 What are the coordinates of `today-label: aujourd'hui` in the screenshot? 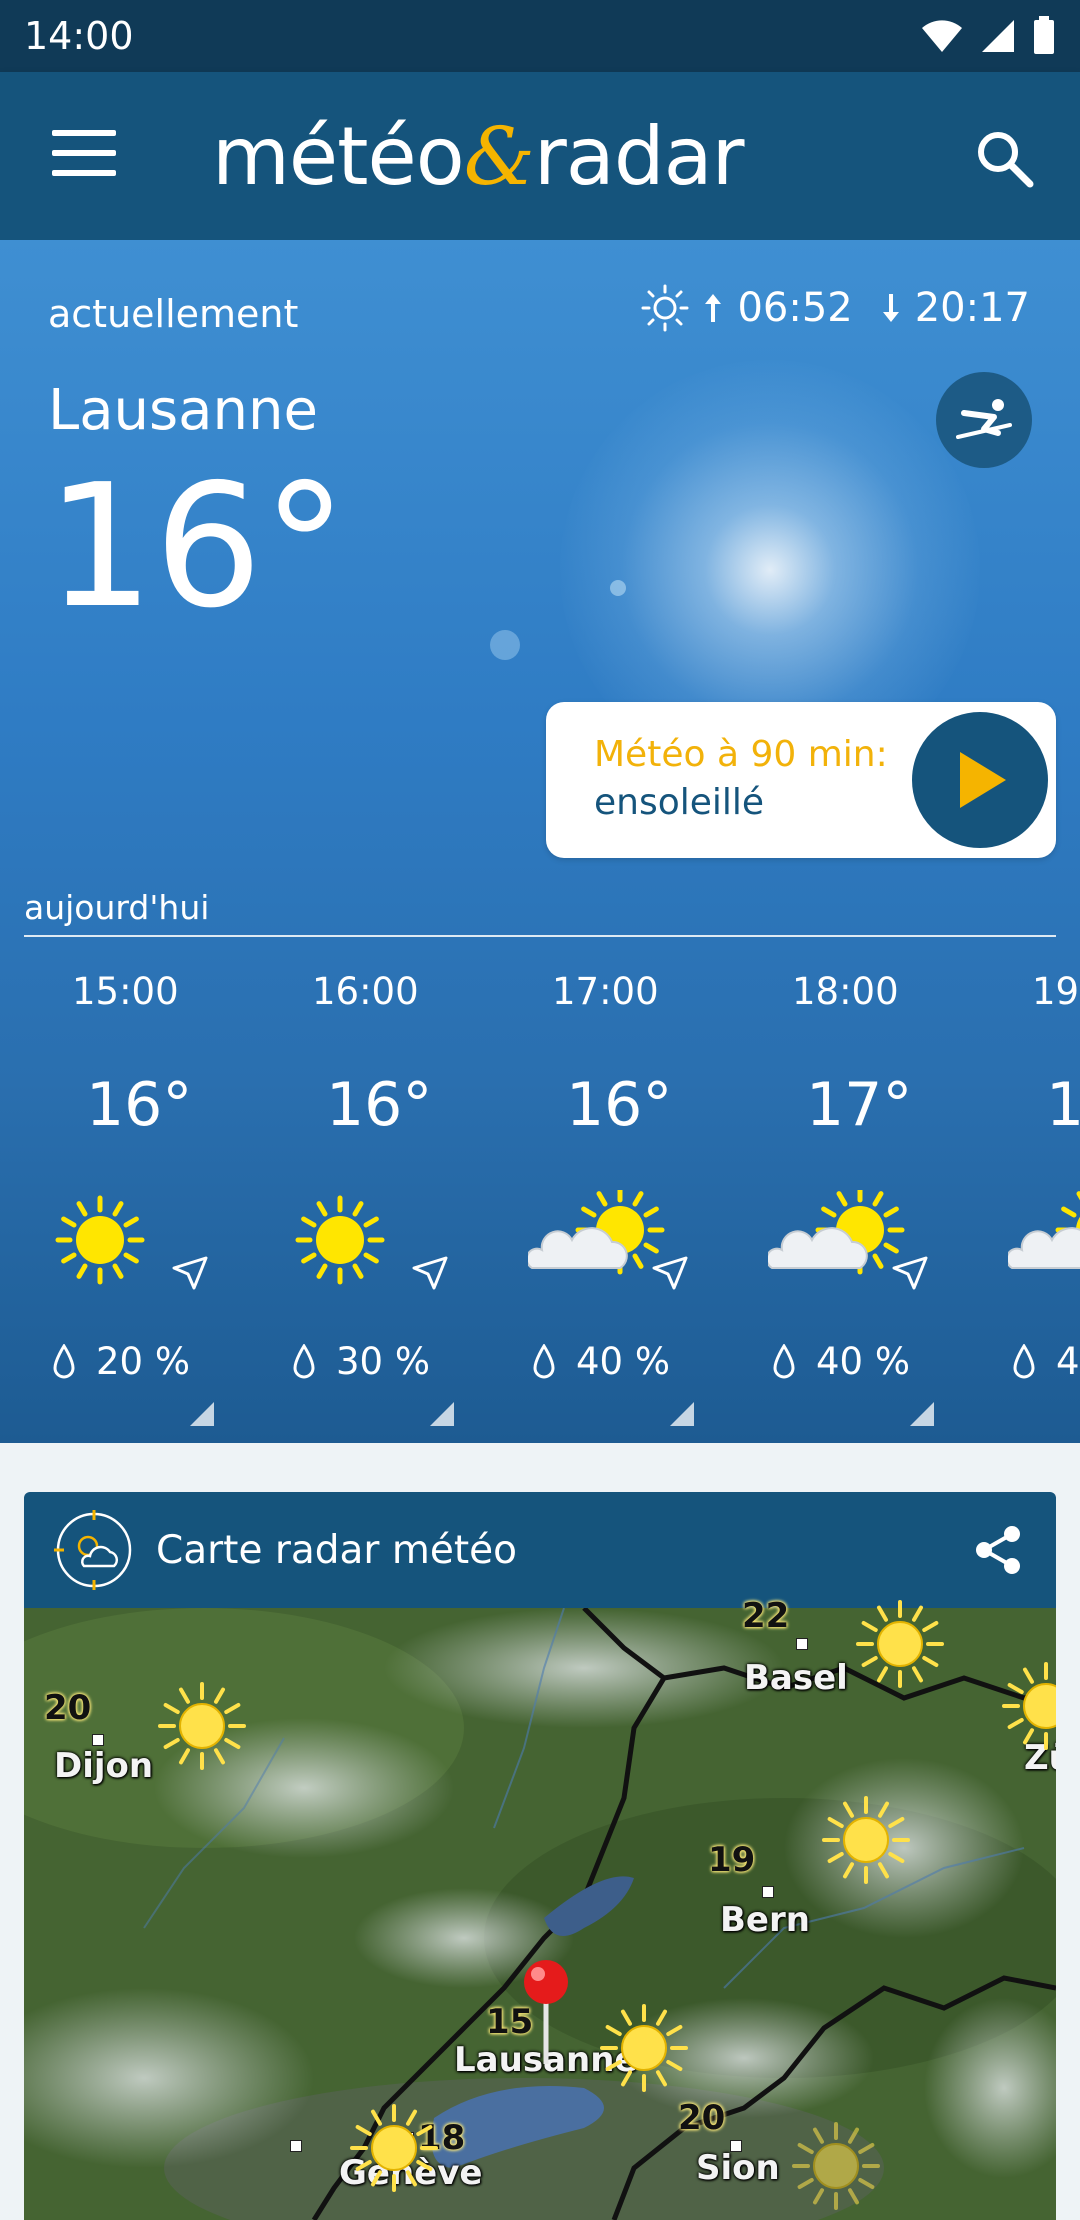 It's located at (117, 907).